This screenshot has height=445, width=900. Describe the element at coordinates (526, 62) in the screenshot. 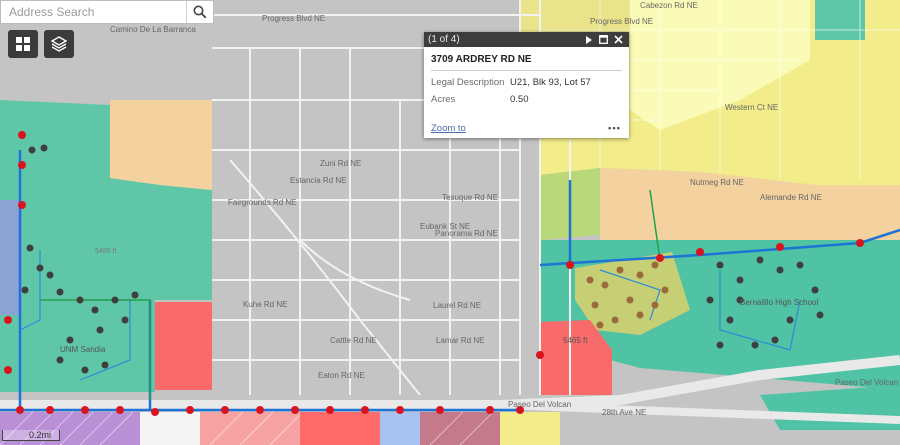

I see `popup-title: 3709 ARDREY RD NE` at that location.